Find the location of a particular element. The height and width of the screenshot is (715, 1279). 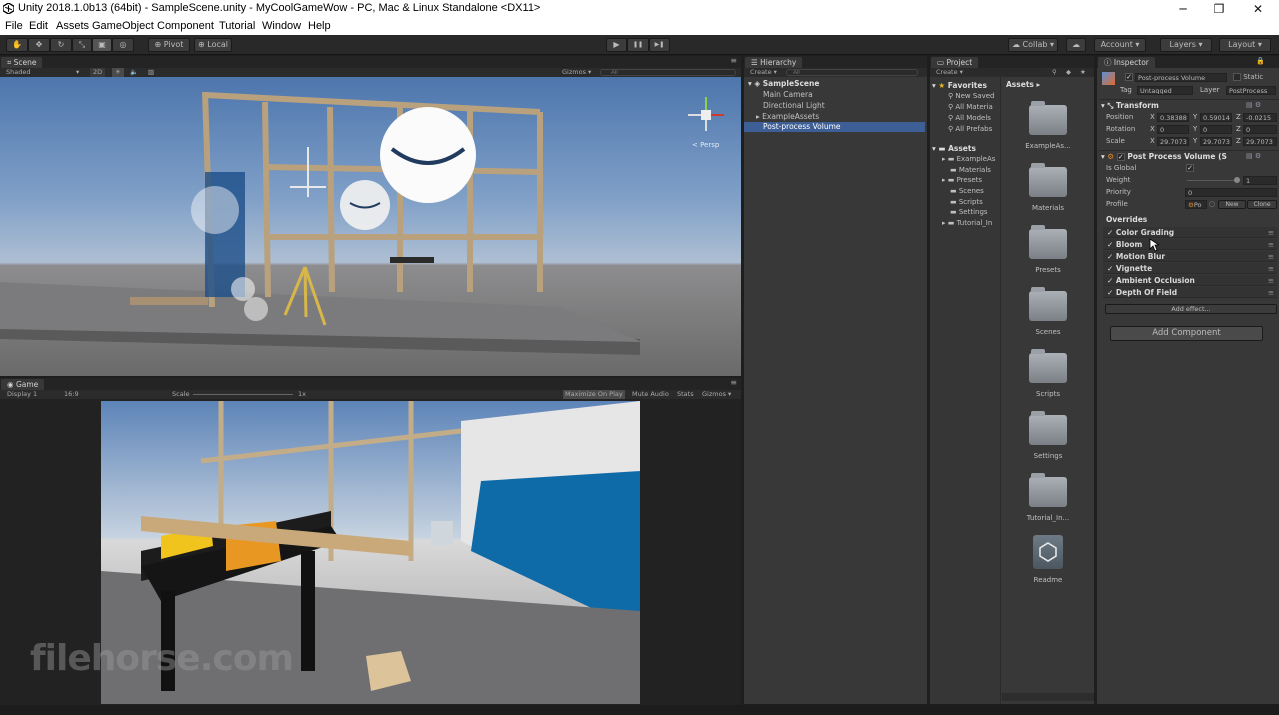

scale-y-field: 29.7073 is located at coordinates (1216, 141).